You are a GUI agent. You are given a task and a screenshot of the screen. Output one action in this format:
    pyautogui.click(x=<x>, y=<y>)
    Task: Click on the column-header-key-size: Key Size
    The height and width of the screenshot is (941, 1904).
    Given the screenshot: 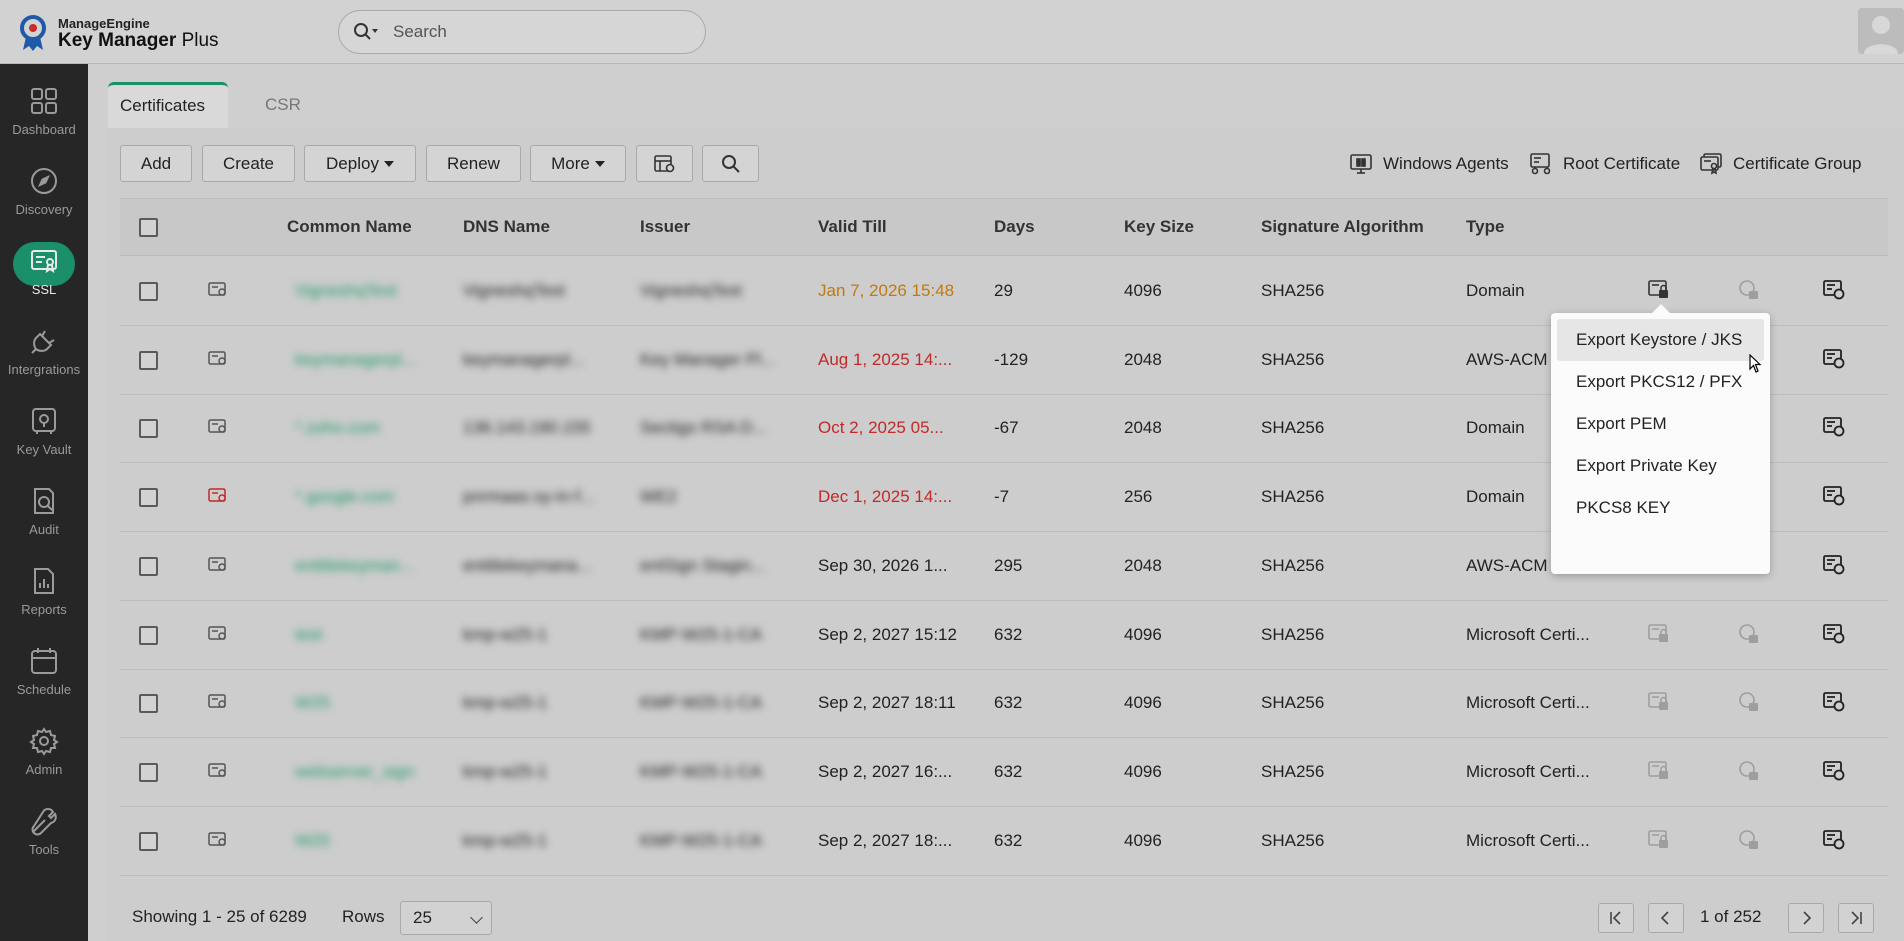 What is the action you would take?
    pyautogui.click(x=1159, y=227)
    